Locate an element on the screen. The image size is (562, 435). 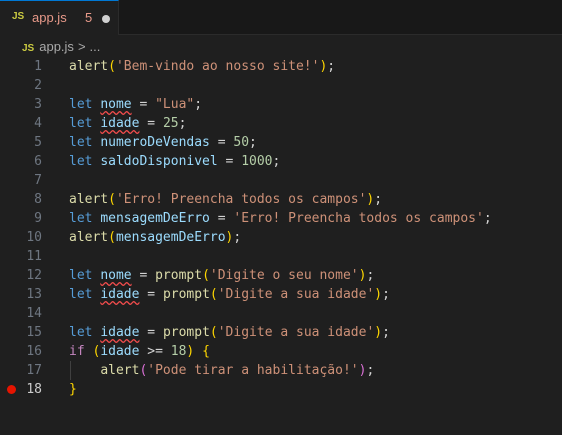
code-token: 50 is located at coordinates (241, 142).